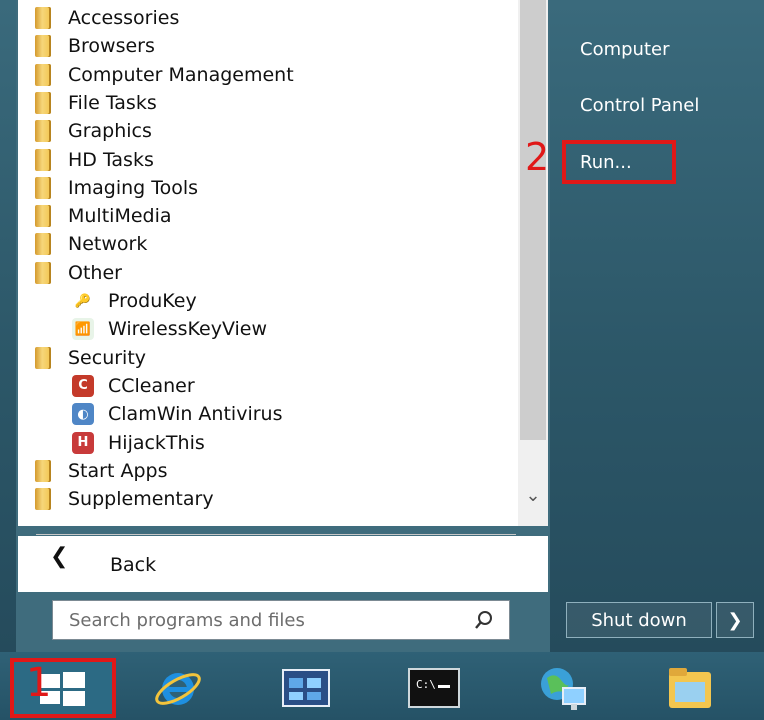 The width and height of the screenshot is (764, 720). What do you see at coordinates (533, 495) in the screenshot?
I see `scroll-down-chevron-icon: ⌄` at bounding box center [533, 495].